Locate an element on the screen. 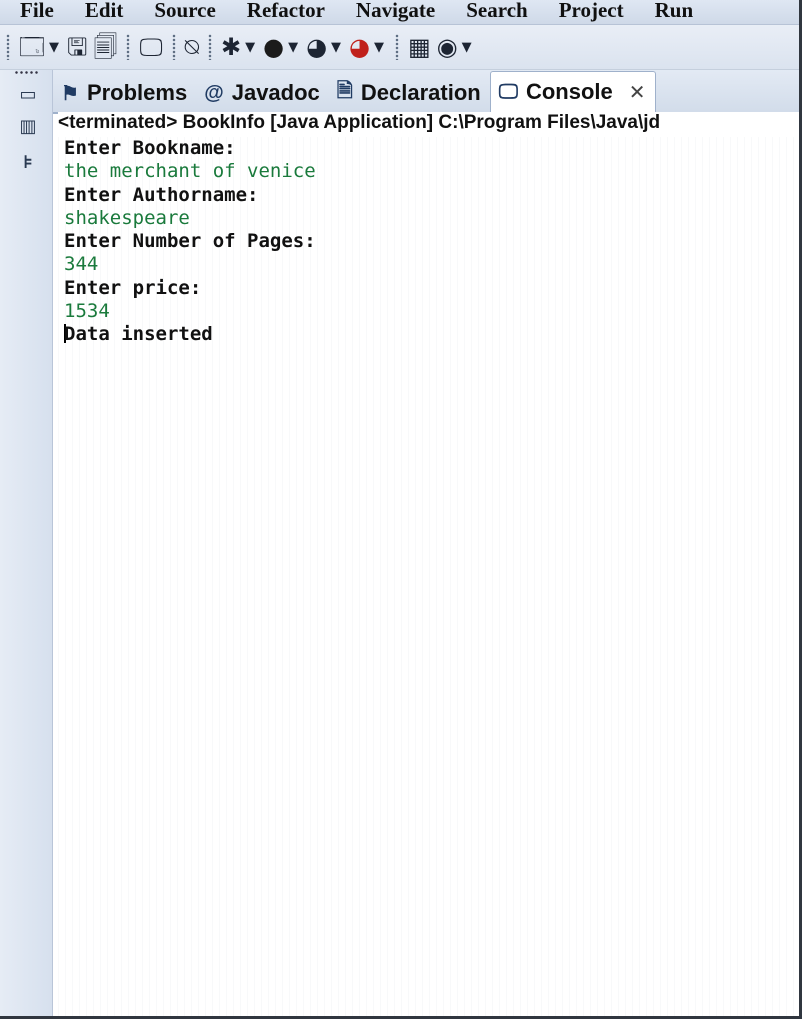 This screenshot has width=802, height=1019. run-icon: ● is located at coordinates (273, 47).